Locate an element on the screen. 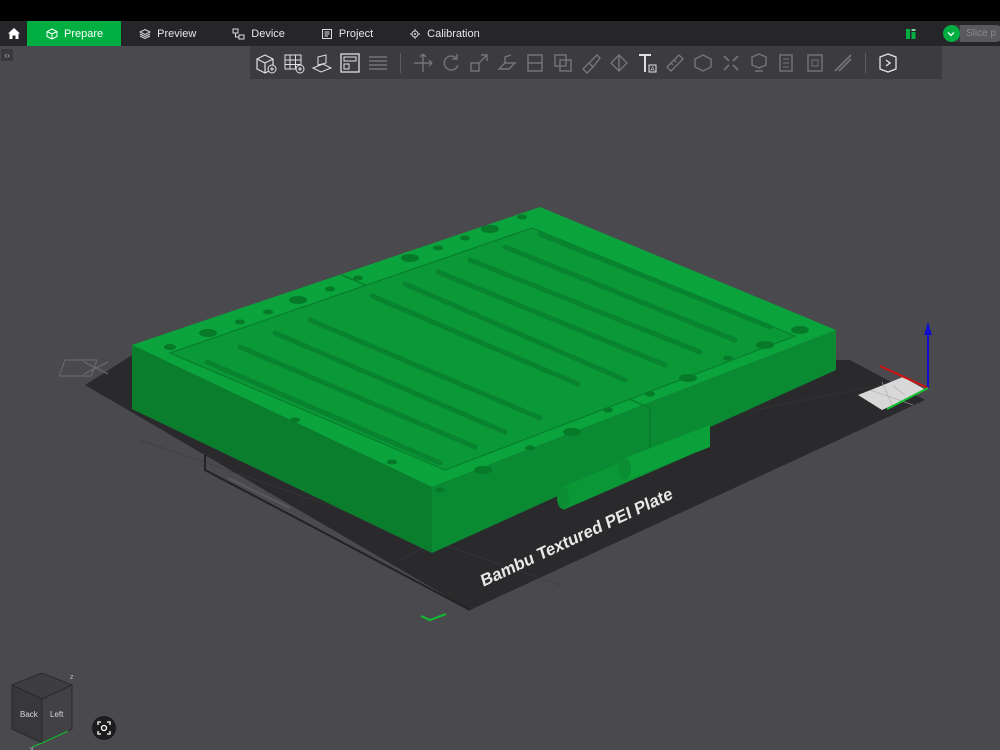  orient-button is located at coordinates (322, 63).